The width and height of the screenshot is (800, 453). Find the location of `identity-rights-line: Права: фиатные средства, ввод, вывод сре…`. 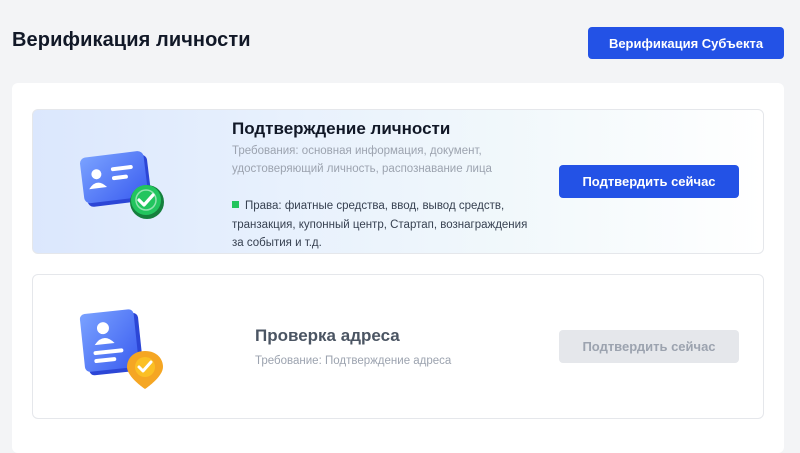

identity-rights-line: Права: фиатные средства, ввод, вывод сре… is located at coordinates (375, 206).